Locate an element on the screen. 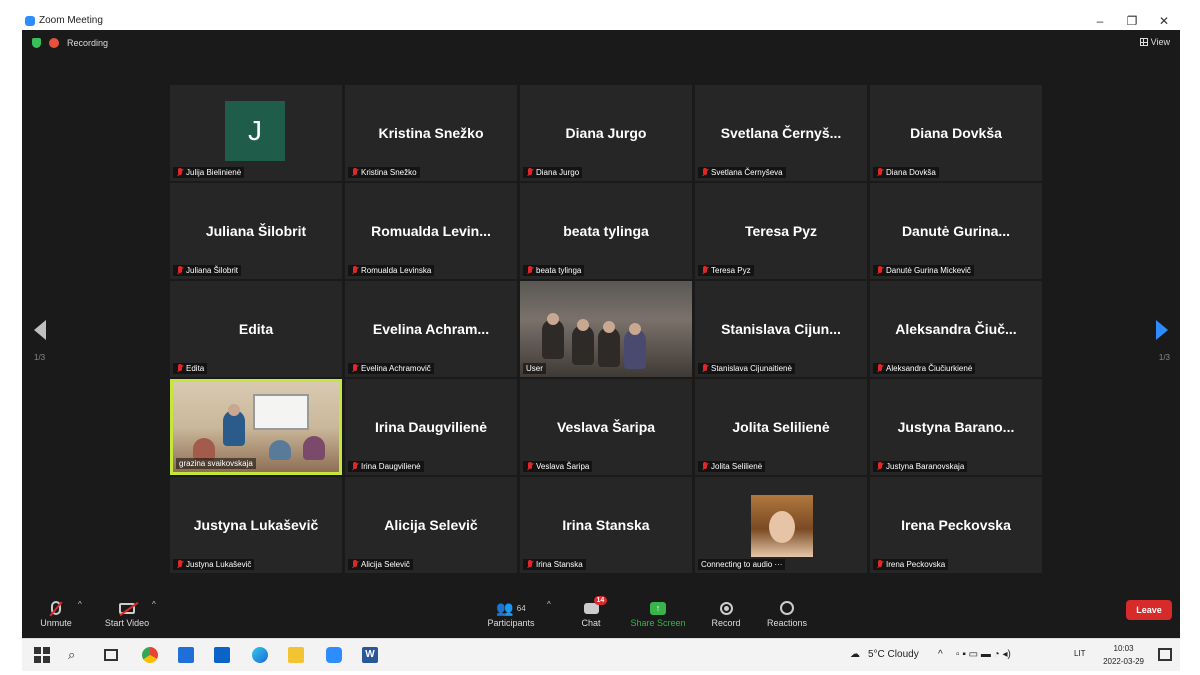  reactions-button: Reactions is located at coordinates (787, 613).